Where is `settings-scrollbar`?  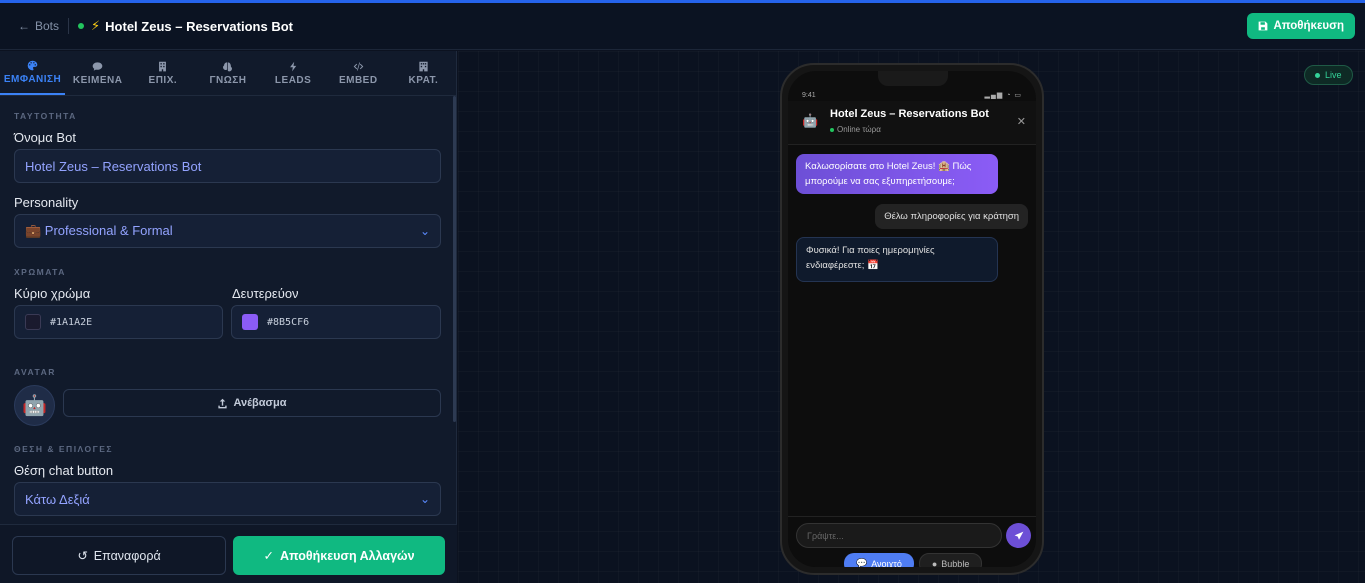 settings-scrollbar is located at coordinates (454, 259).